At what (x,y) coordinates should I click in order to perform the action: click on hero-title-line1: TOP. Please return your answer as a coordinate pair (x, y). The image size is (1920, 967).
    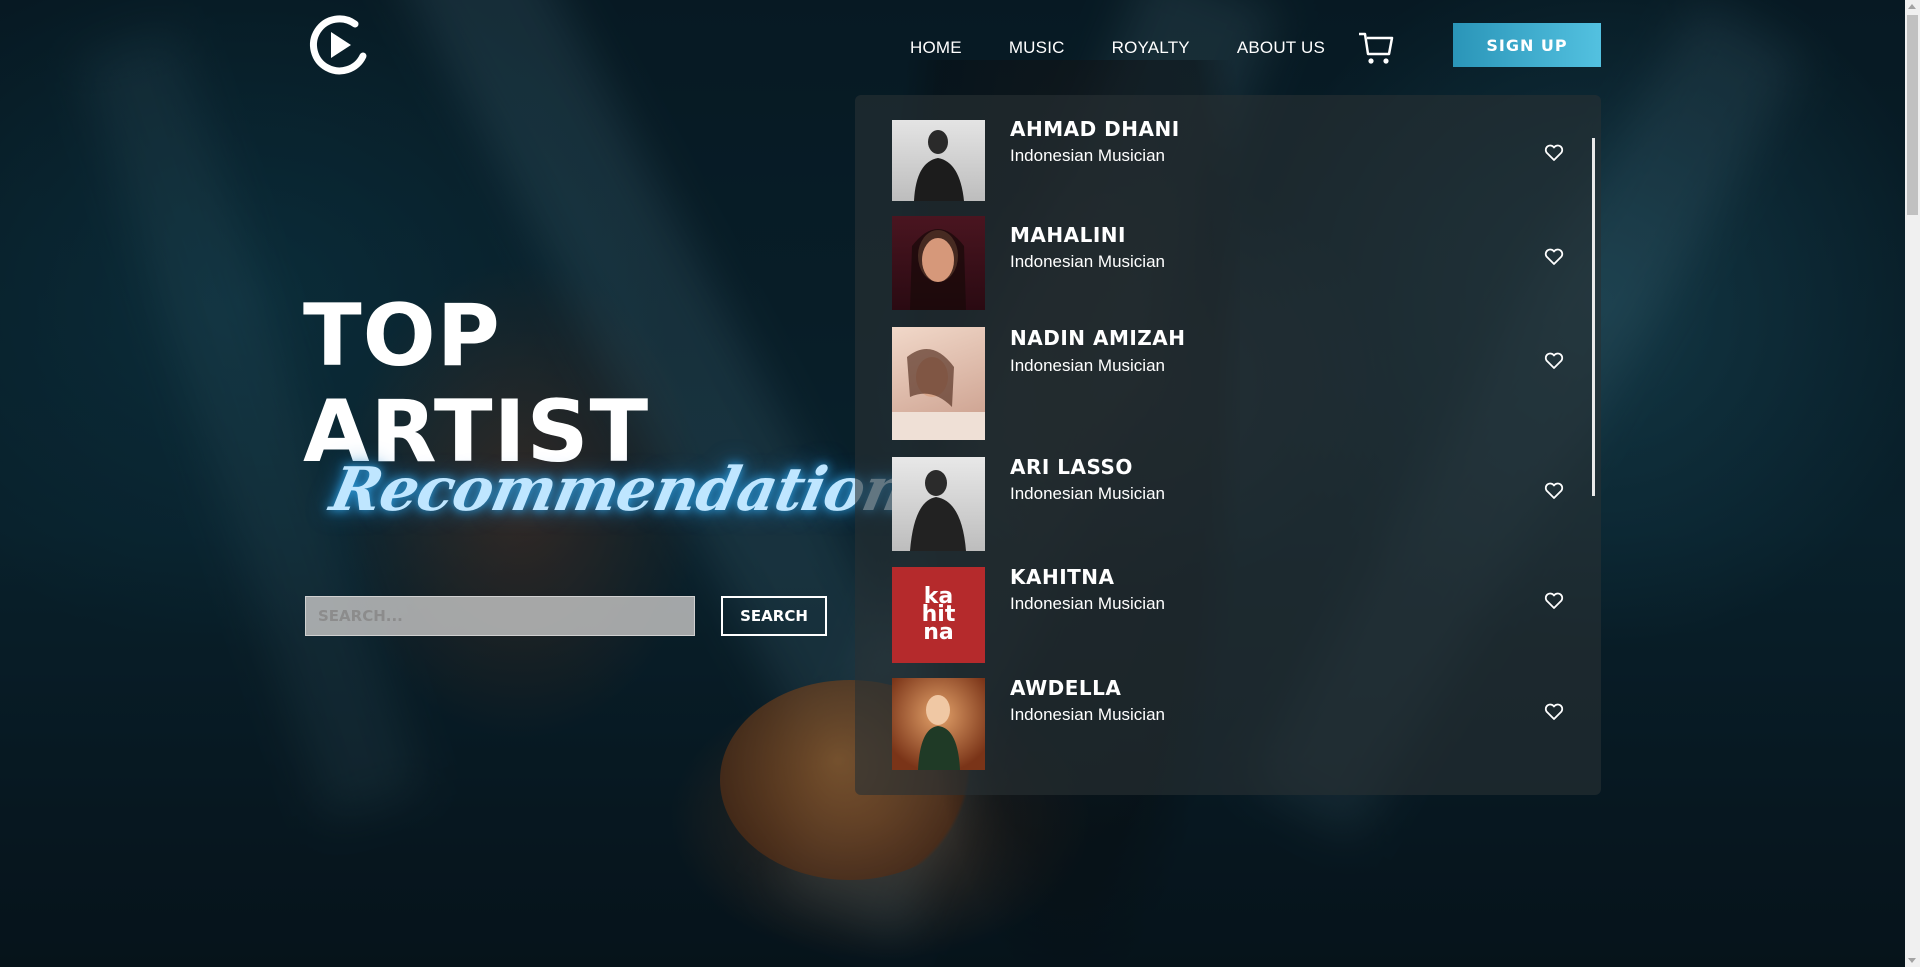
    Looking at the image, I should click on (402, 336).